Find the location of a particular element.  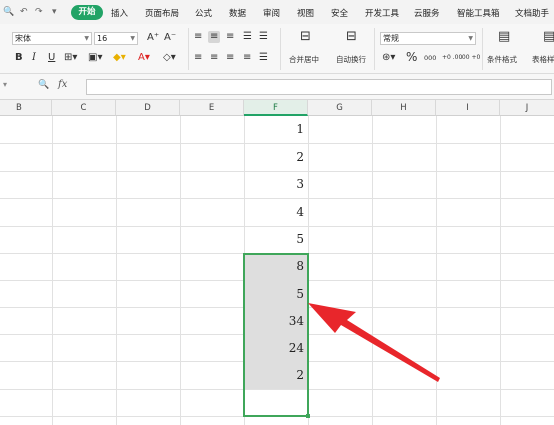

annotation-arrow-icon is located at coordinates (374, 342).